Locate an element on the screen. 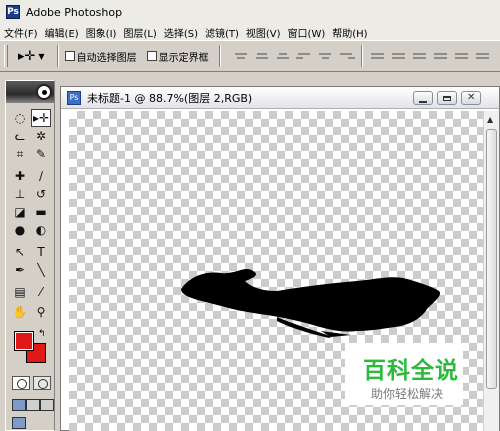  magic-wand-tool-icon: ✲ is located at coordinates (41, 136).